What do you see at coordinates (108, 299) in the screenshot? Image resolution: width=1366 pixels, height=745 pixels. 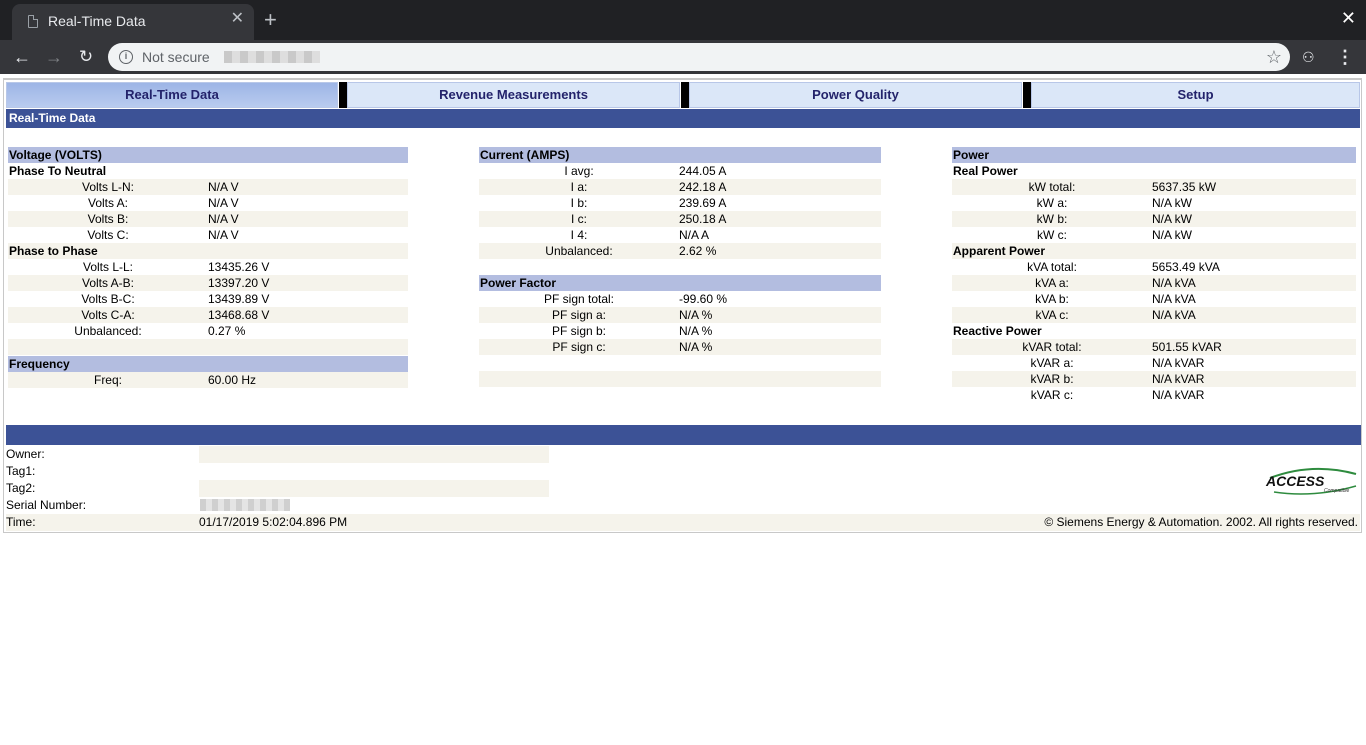 I see `row-label: Volts B-C:` at bounding box center [108, 299].